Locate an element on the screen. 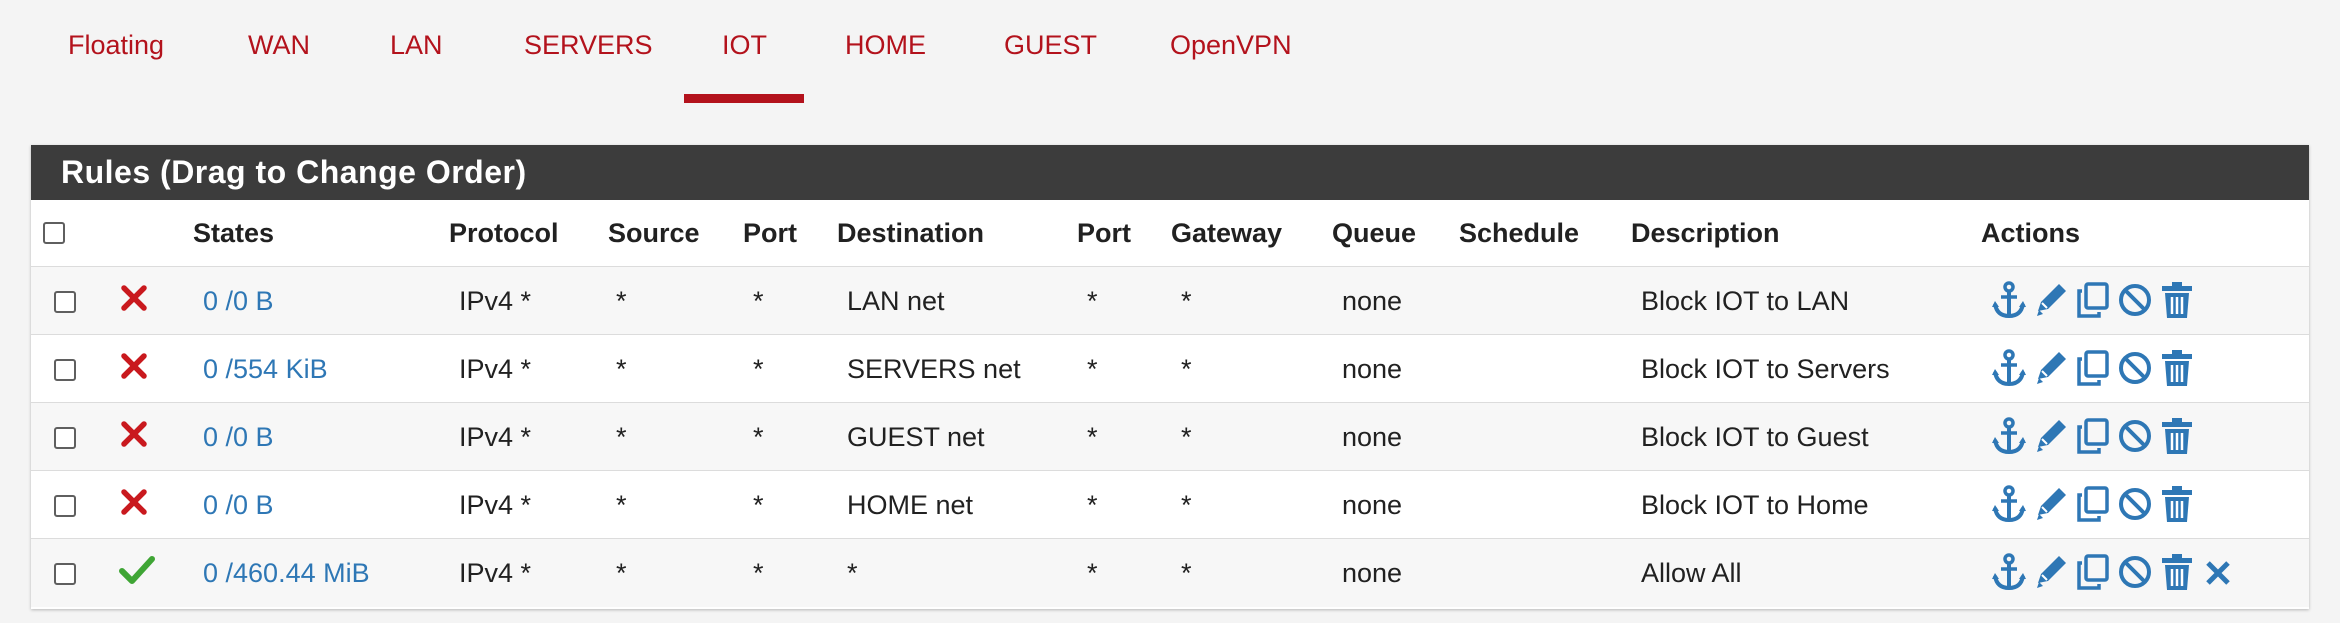  col-description: Description is located at coordinates (1705, 233).